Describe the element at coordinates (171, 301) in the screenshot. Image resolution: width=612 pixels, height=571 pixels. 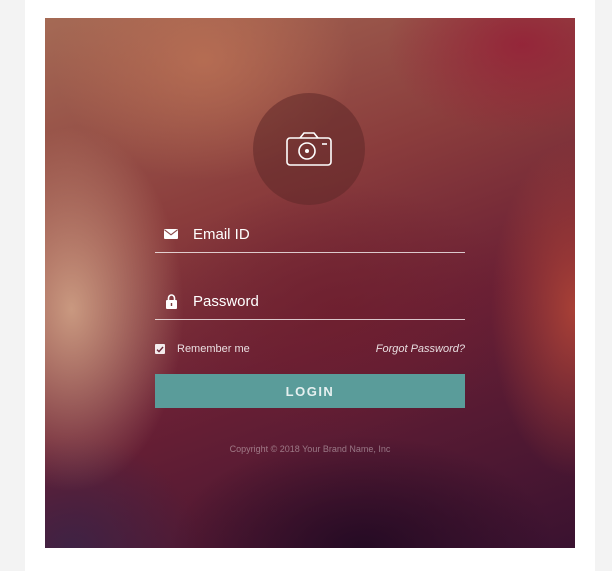
I see `lock-icon` at that location.